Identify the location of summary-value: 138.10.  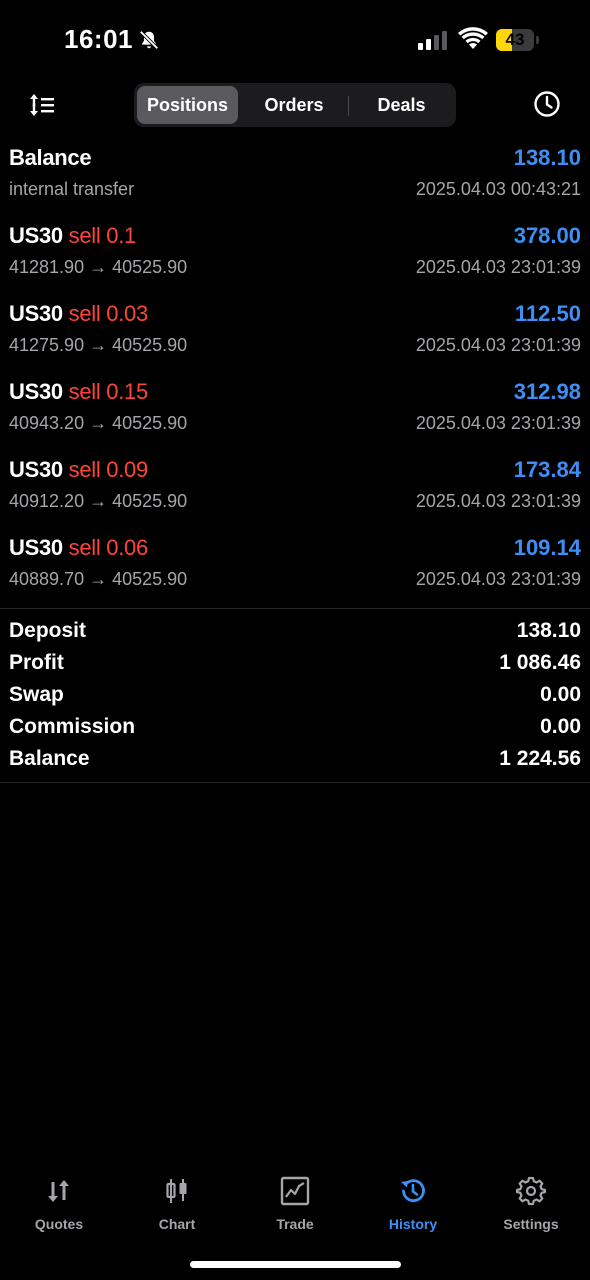
(548, 630).